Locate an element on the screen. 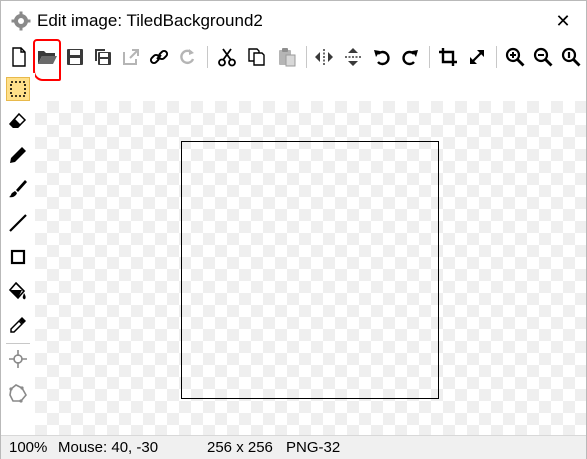 The image size is (587, 459). link-icon is located at coordinates (159, 57).